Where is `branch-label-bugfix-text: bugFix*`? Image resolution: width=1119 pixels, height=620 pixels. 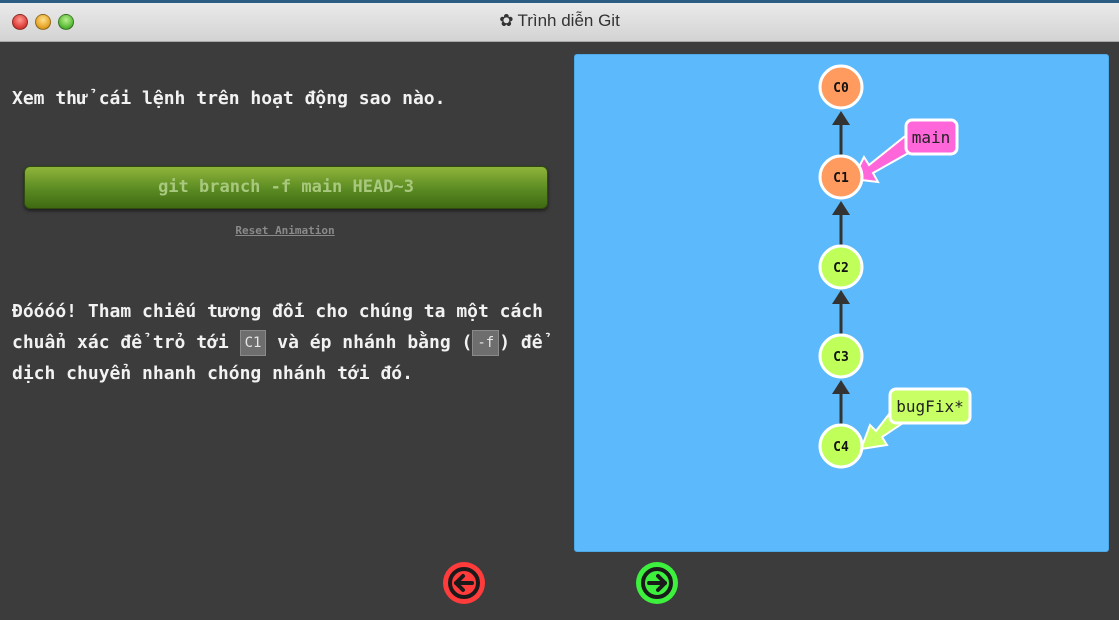 branch-label-bugfix-text: bugFix* is located at coordinates (929, 406).